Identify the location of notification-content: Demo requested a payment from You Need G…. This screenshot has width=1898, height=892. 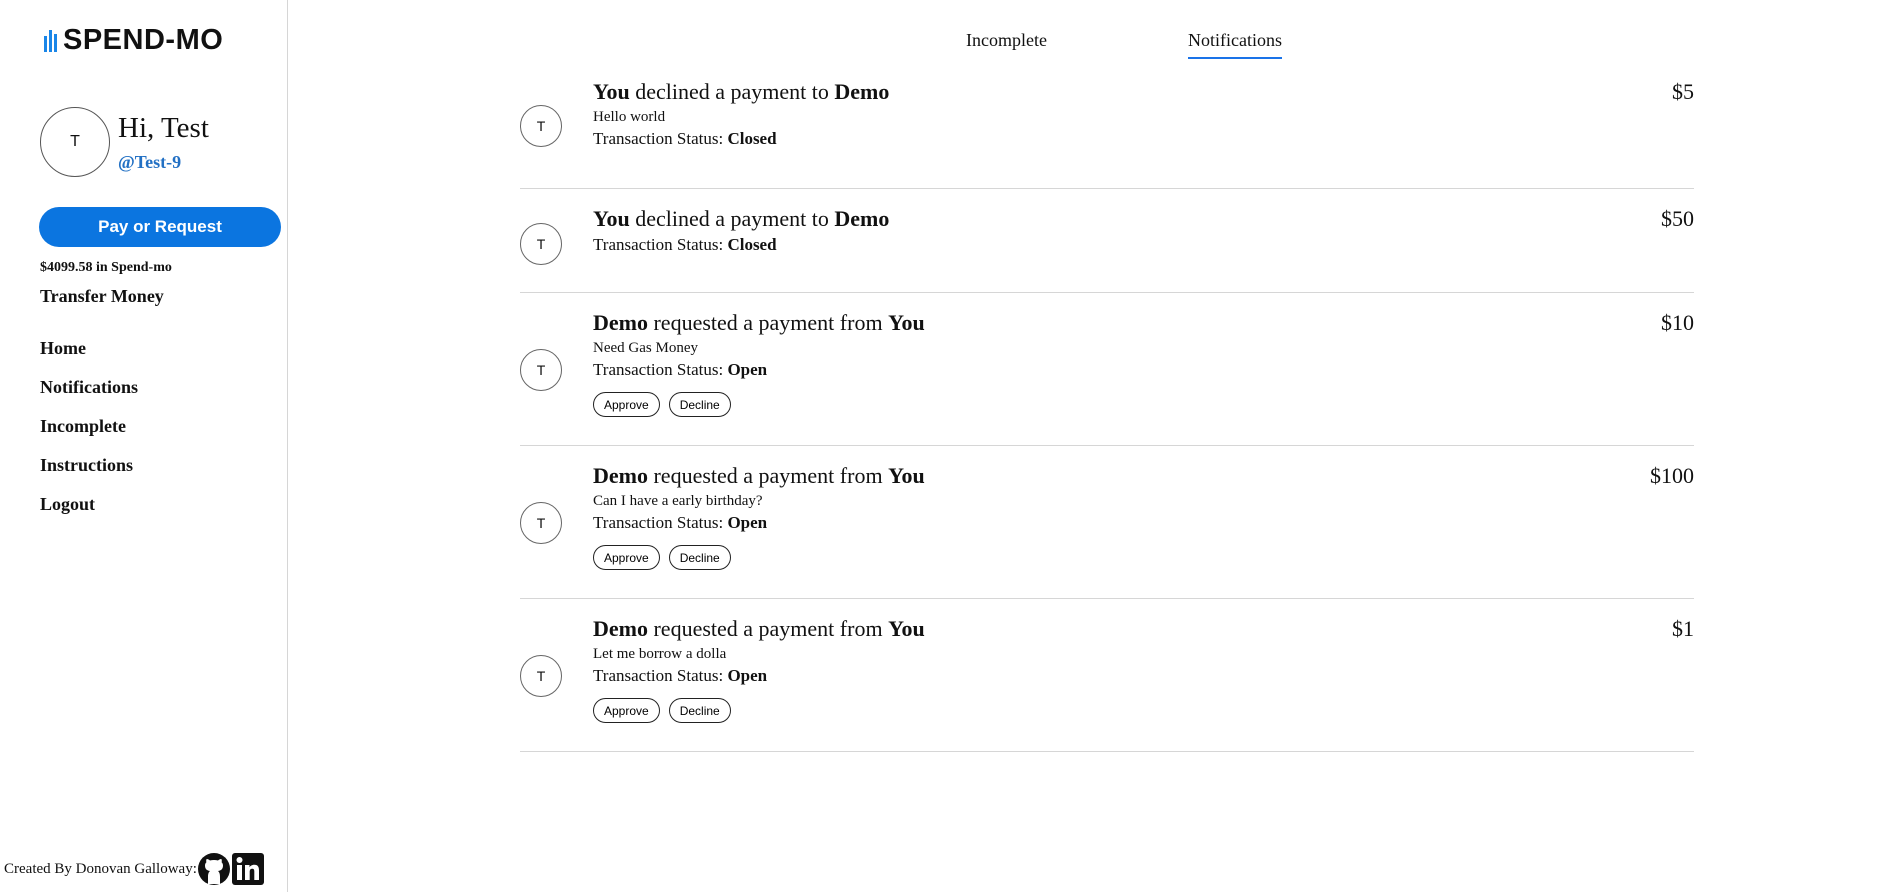
(759, 363).